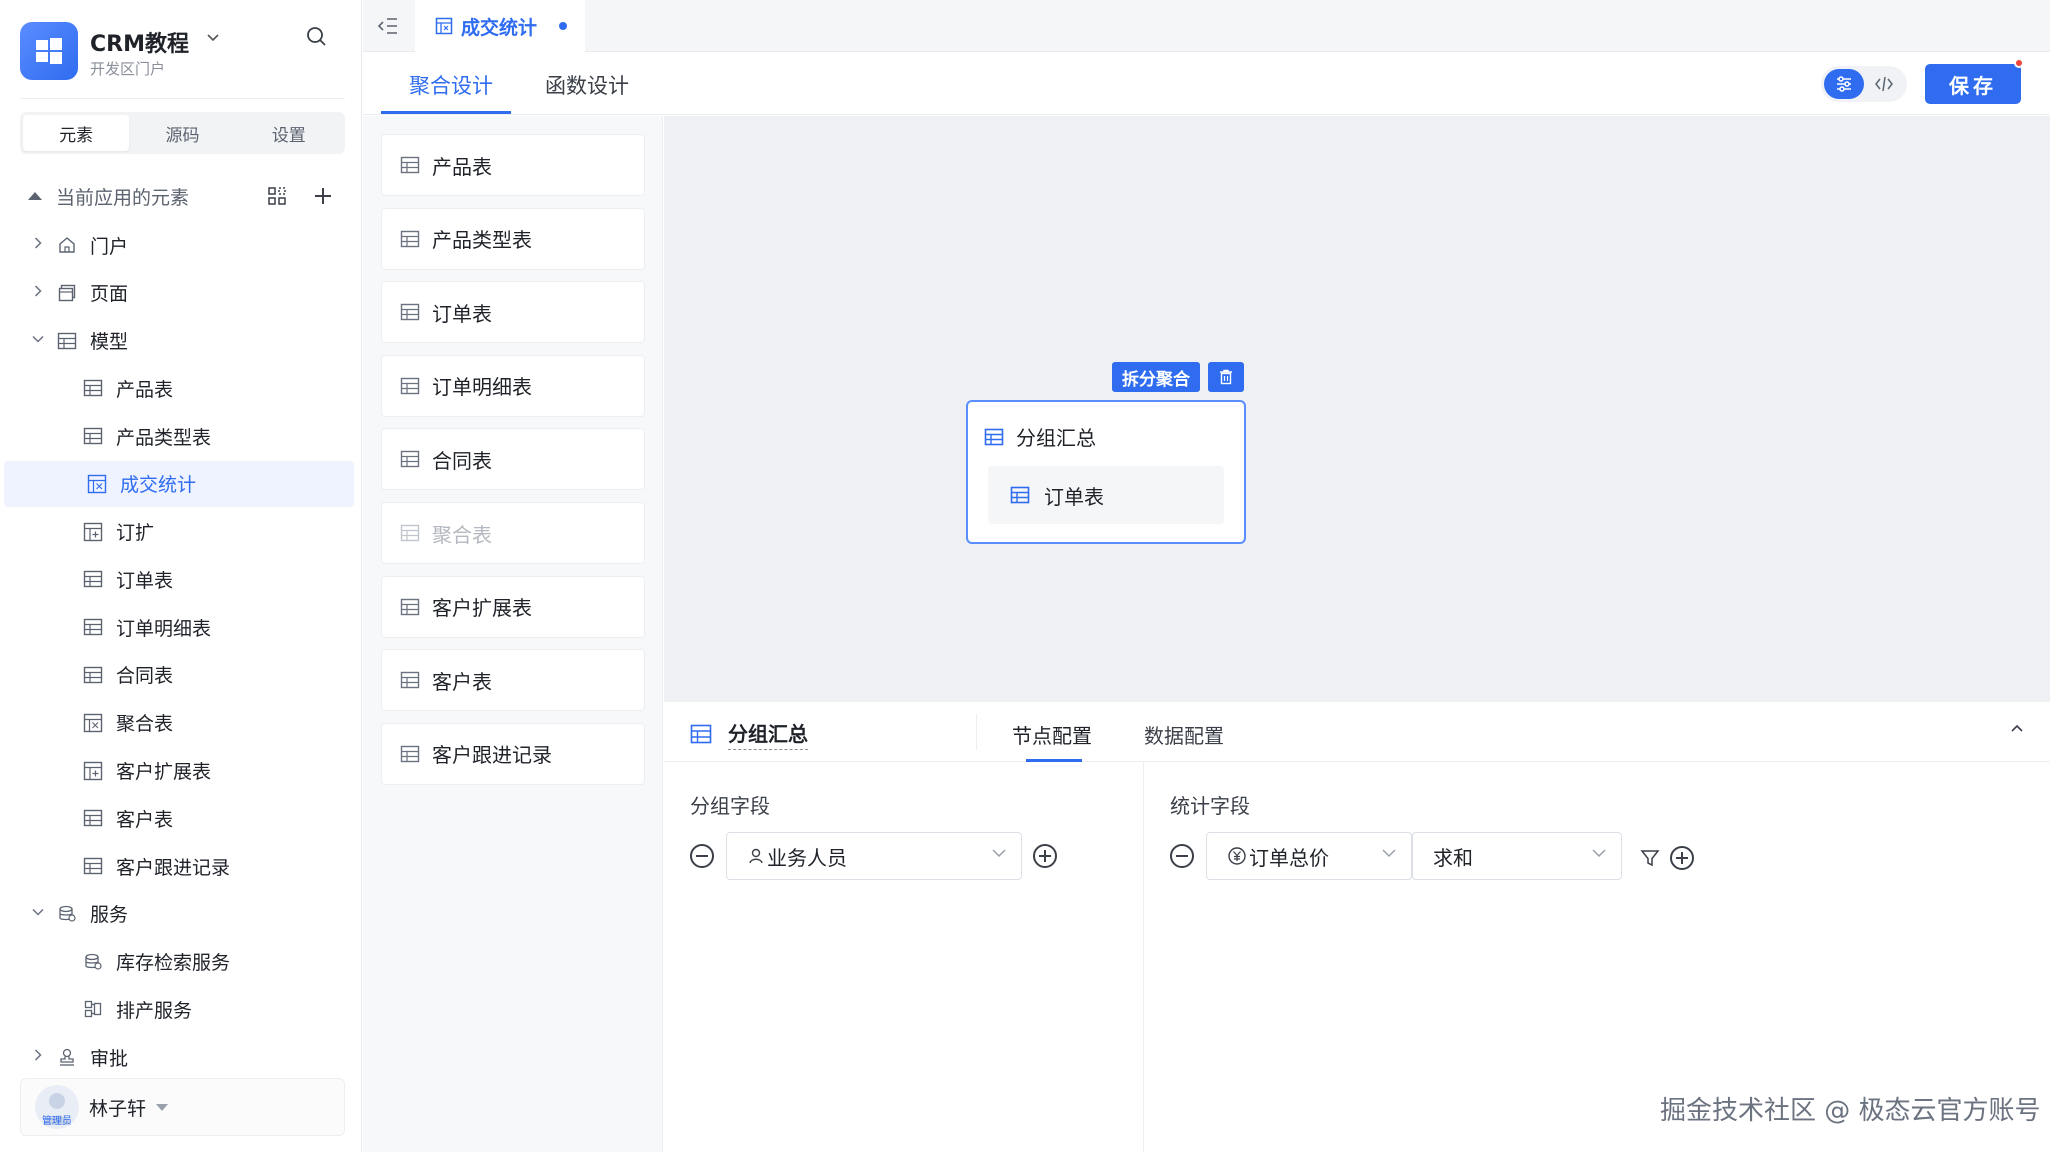 This screenshot has width=2050, height=1152. Describe the element at coordinates (1517, 856) in the screenshot. I see `stat-function-select: 求和` at that location.